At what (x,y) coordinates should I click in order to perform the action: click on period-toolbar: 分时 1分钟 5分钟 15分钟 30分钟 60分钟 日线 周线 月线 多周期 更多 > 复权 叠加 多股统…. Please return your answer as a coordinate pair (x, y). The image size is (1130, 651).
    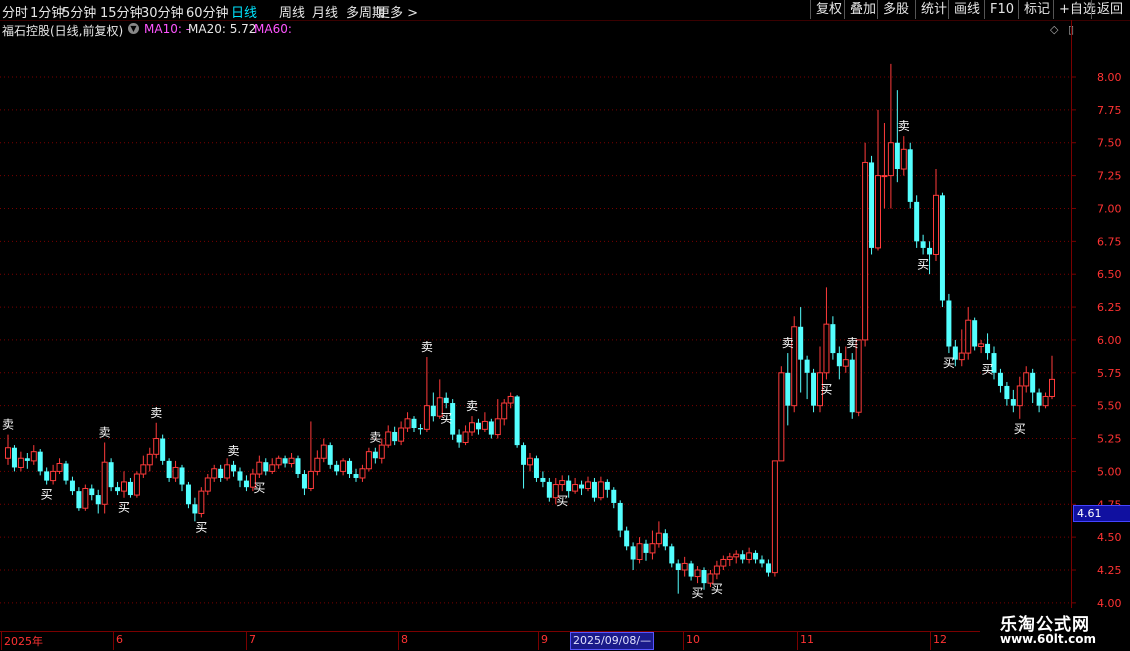
    Looking at the image, I should click on (565, 10).